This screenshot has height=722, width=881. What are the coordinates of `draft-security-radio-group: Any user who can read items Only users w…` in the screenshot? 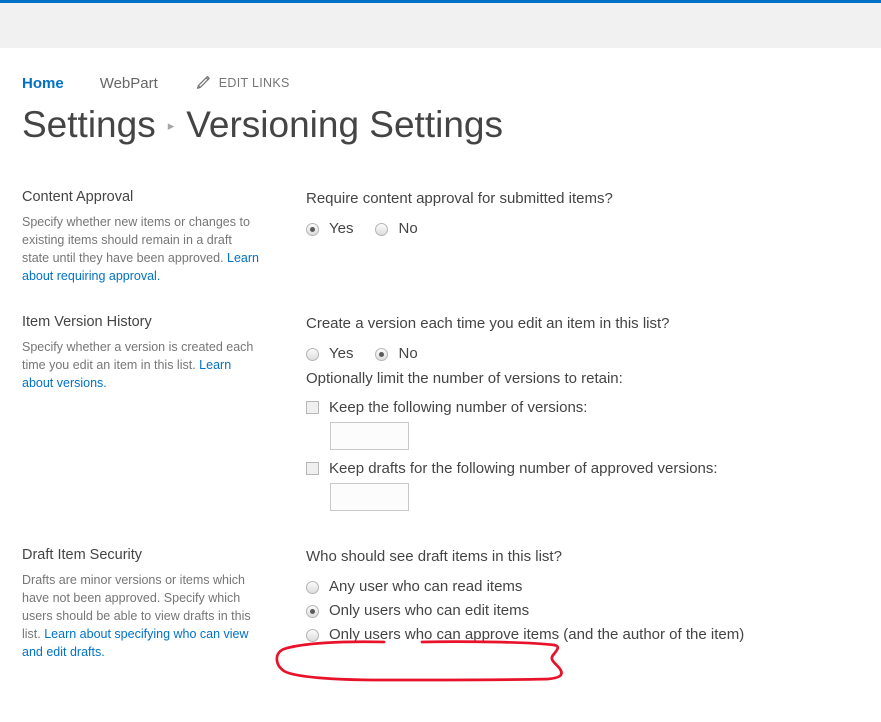 It's located at (593, 611).